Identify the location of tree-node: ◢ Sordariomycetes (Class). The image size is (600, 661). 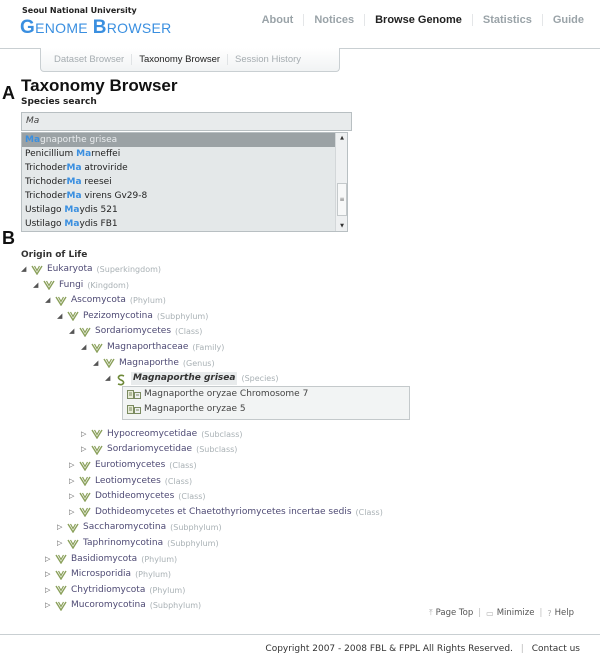
(135, 331).